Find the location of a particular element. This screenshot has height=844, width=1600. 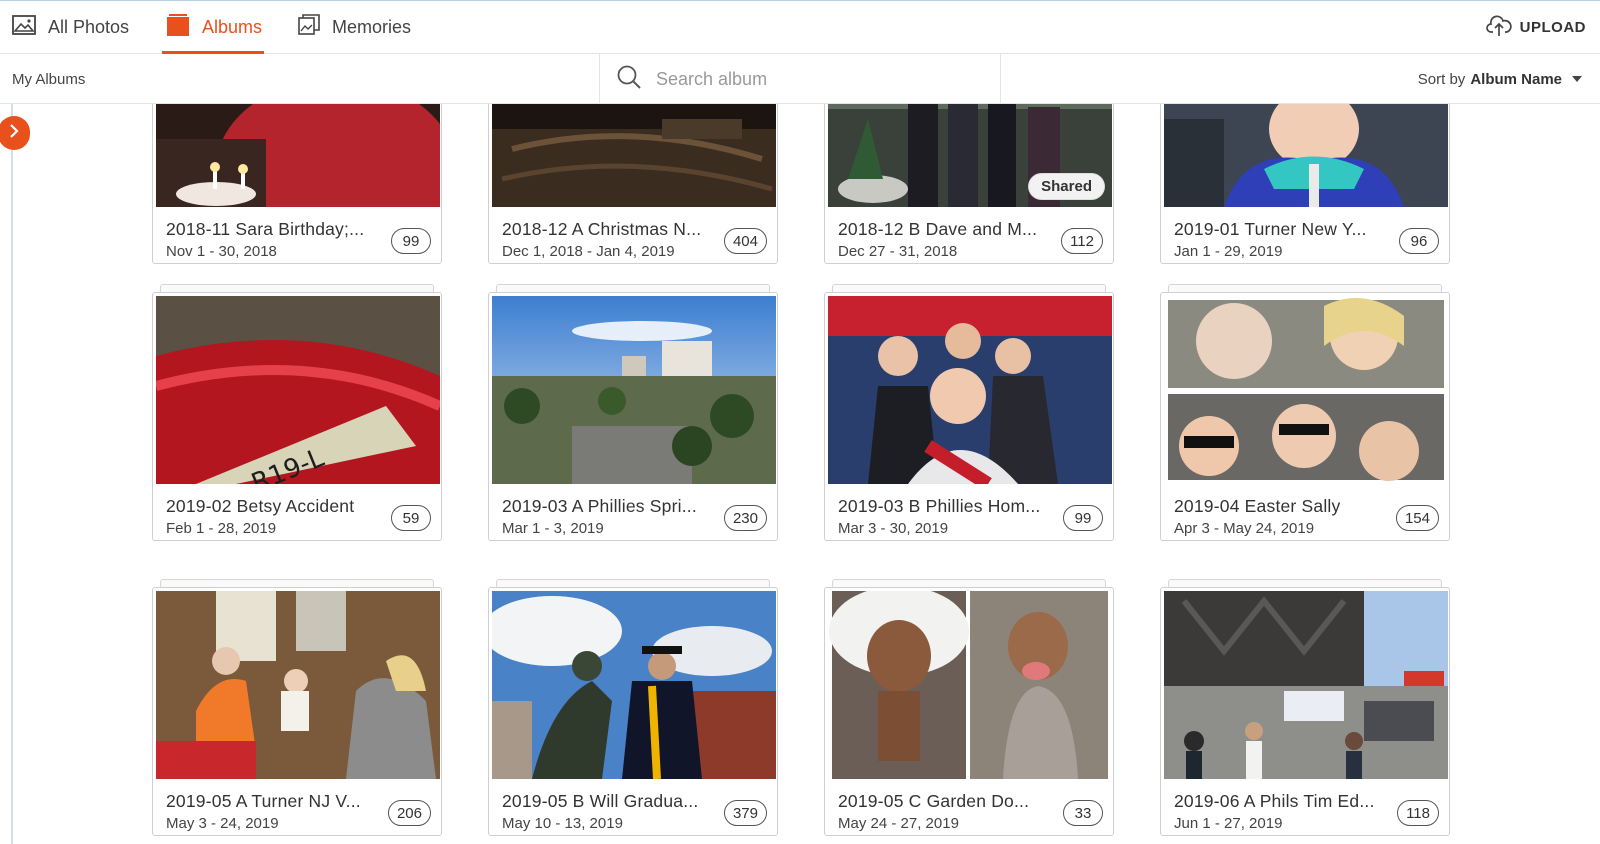

tab-label: Albums is located at coordinates (232, 27).